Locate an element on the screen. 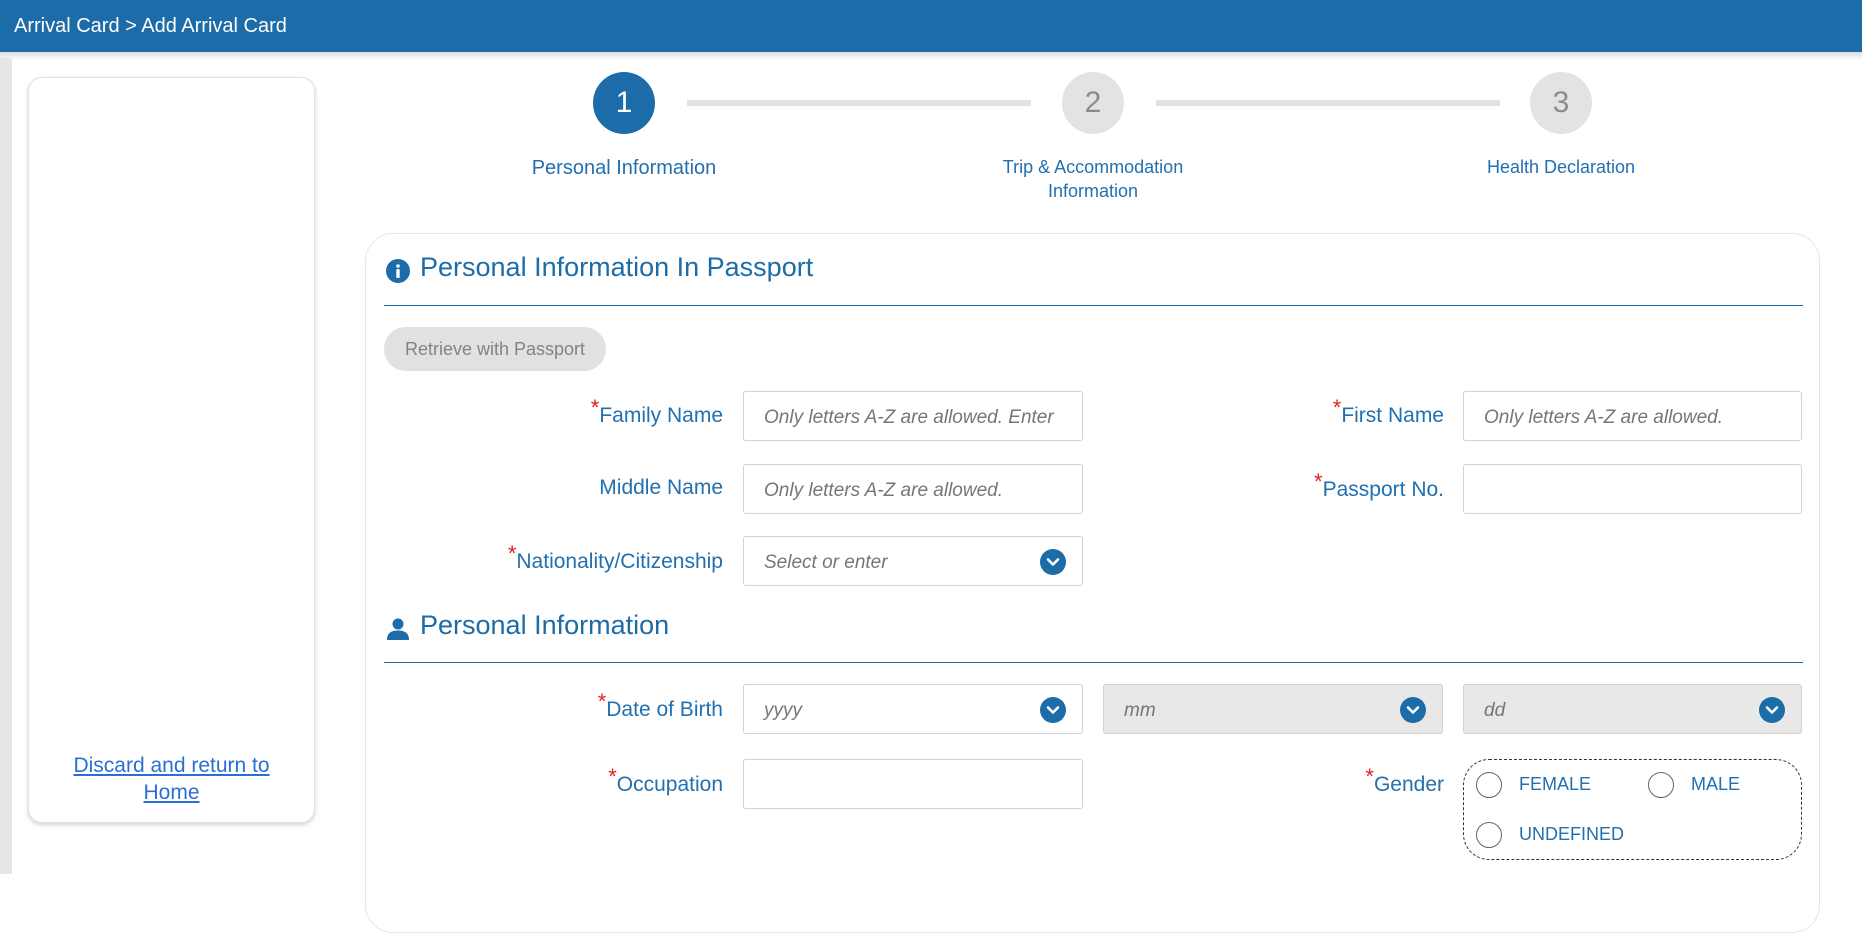  discard-link-line1: Discard and return to is located at coordinates (171, 765).